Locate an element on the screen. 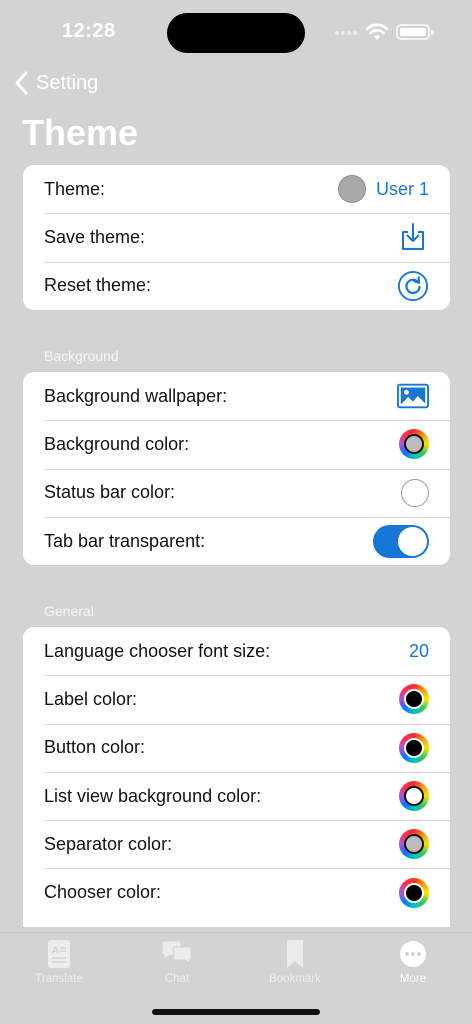 The height and width of the screenshot is (1024, 472). translate-icon: A is located at coordinates (59, 954).